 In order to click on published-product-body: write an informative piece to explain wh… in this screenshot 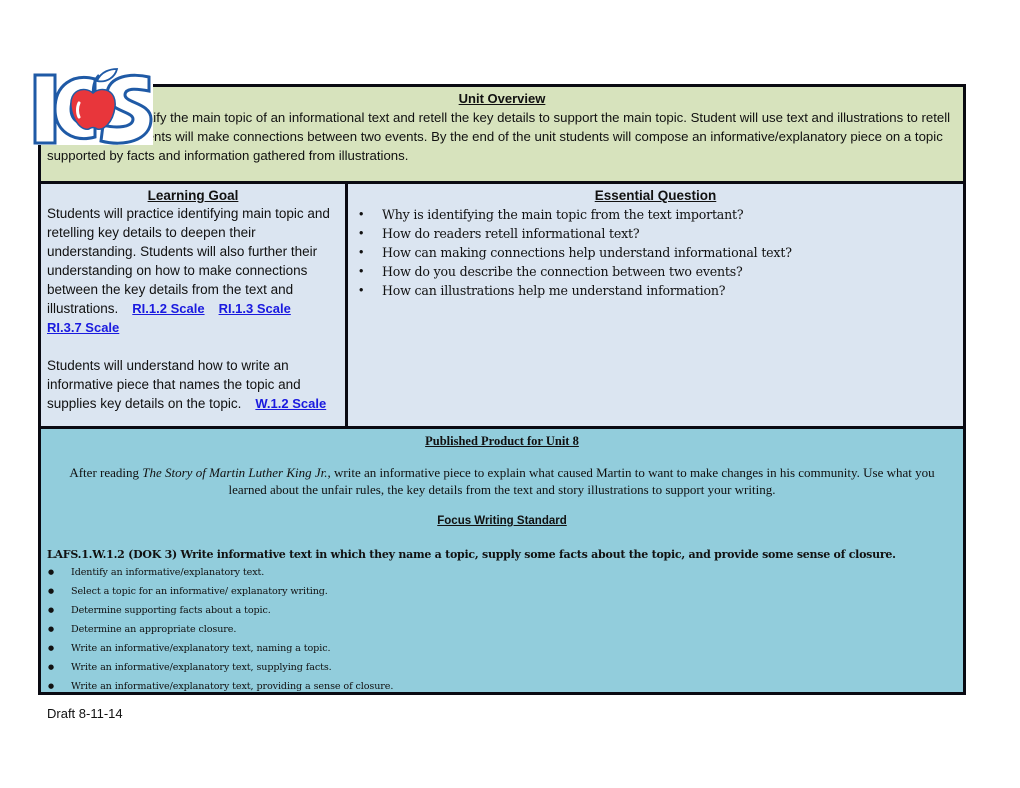, I will do `click(581, 481)`.